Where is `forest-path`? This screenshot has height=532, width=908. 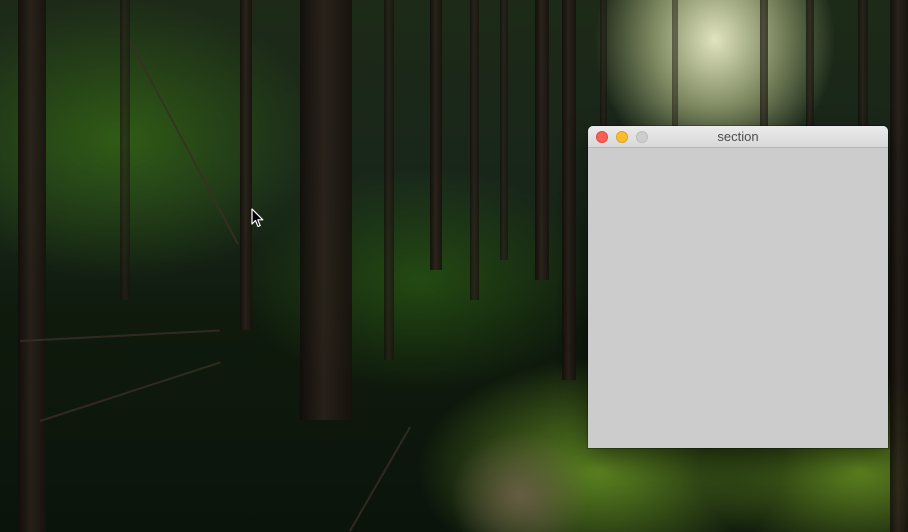
forest-path is located at coordinates (520, 481).